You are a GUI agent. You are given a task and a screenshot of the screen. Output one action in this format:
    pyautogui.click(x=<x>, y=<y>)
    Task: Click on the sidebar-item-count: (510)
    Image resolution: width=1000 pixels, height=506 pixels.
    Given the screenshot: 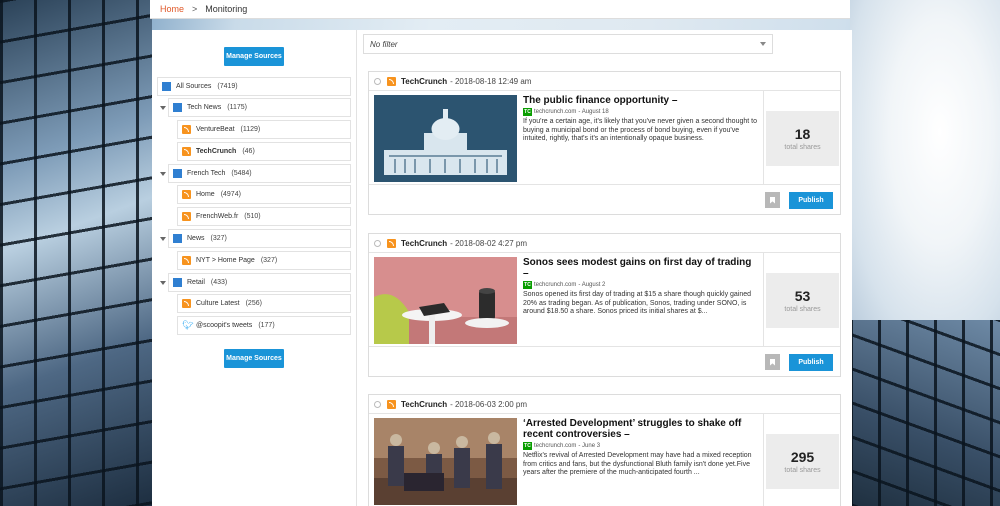 What is the action you would take?
    pyautogui.click(x=252, y=216)
    